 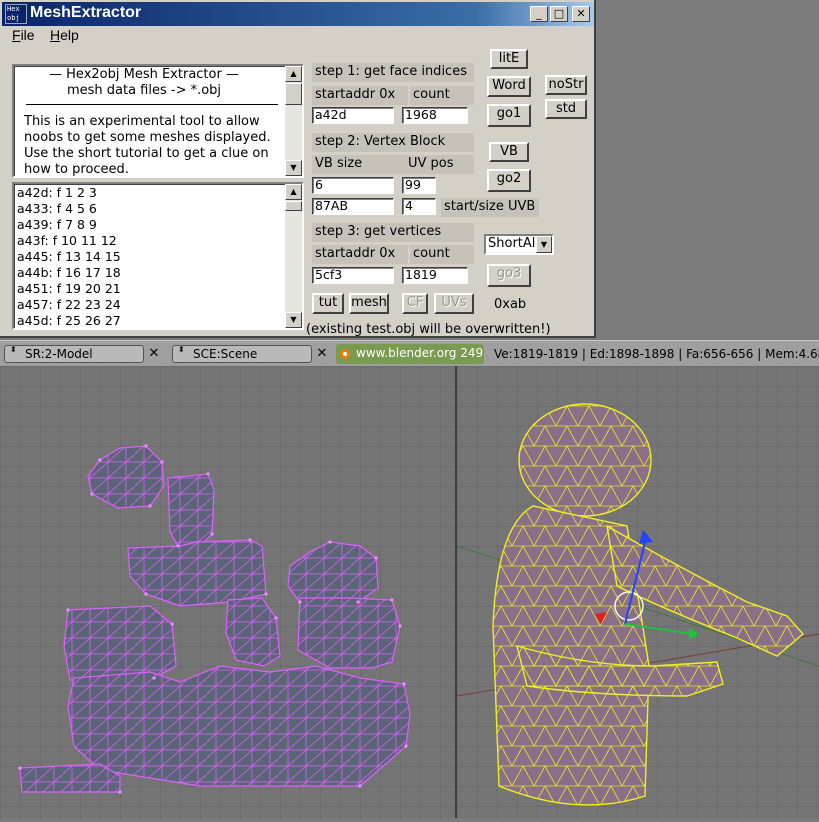 What do you see at coordinates (57, 192) in the screenshot?
I see `list-item: a42d: f 1 2 3` at bounding box center [57, 192].